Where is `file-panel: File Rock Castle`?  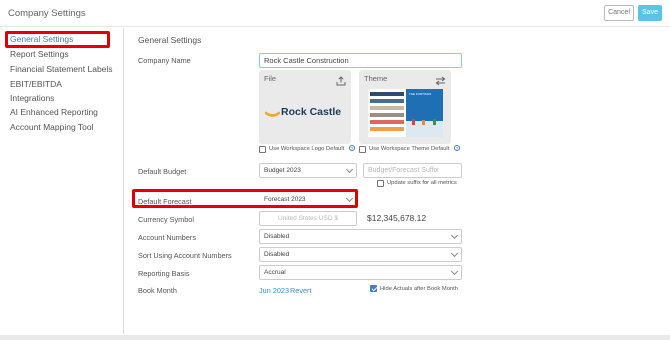 file-panel: File Rock Castle is located at coordinates (305, 107).